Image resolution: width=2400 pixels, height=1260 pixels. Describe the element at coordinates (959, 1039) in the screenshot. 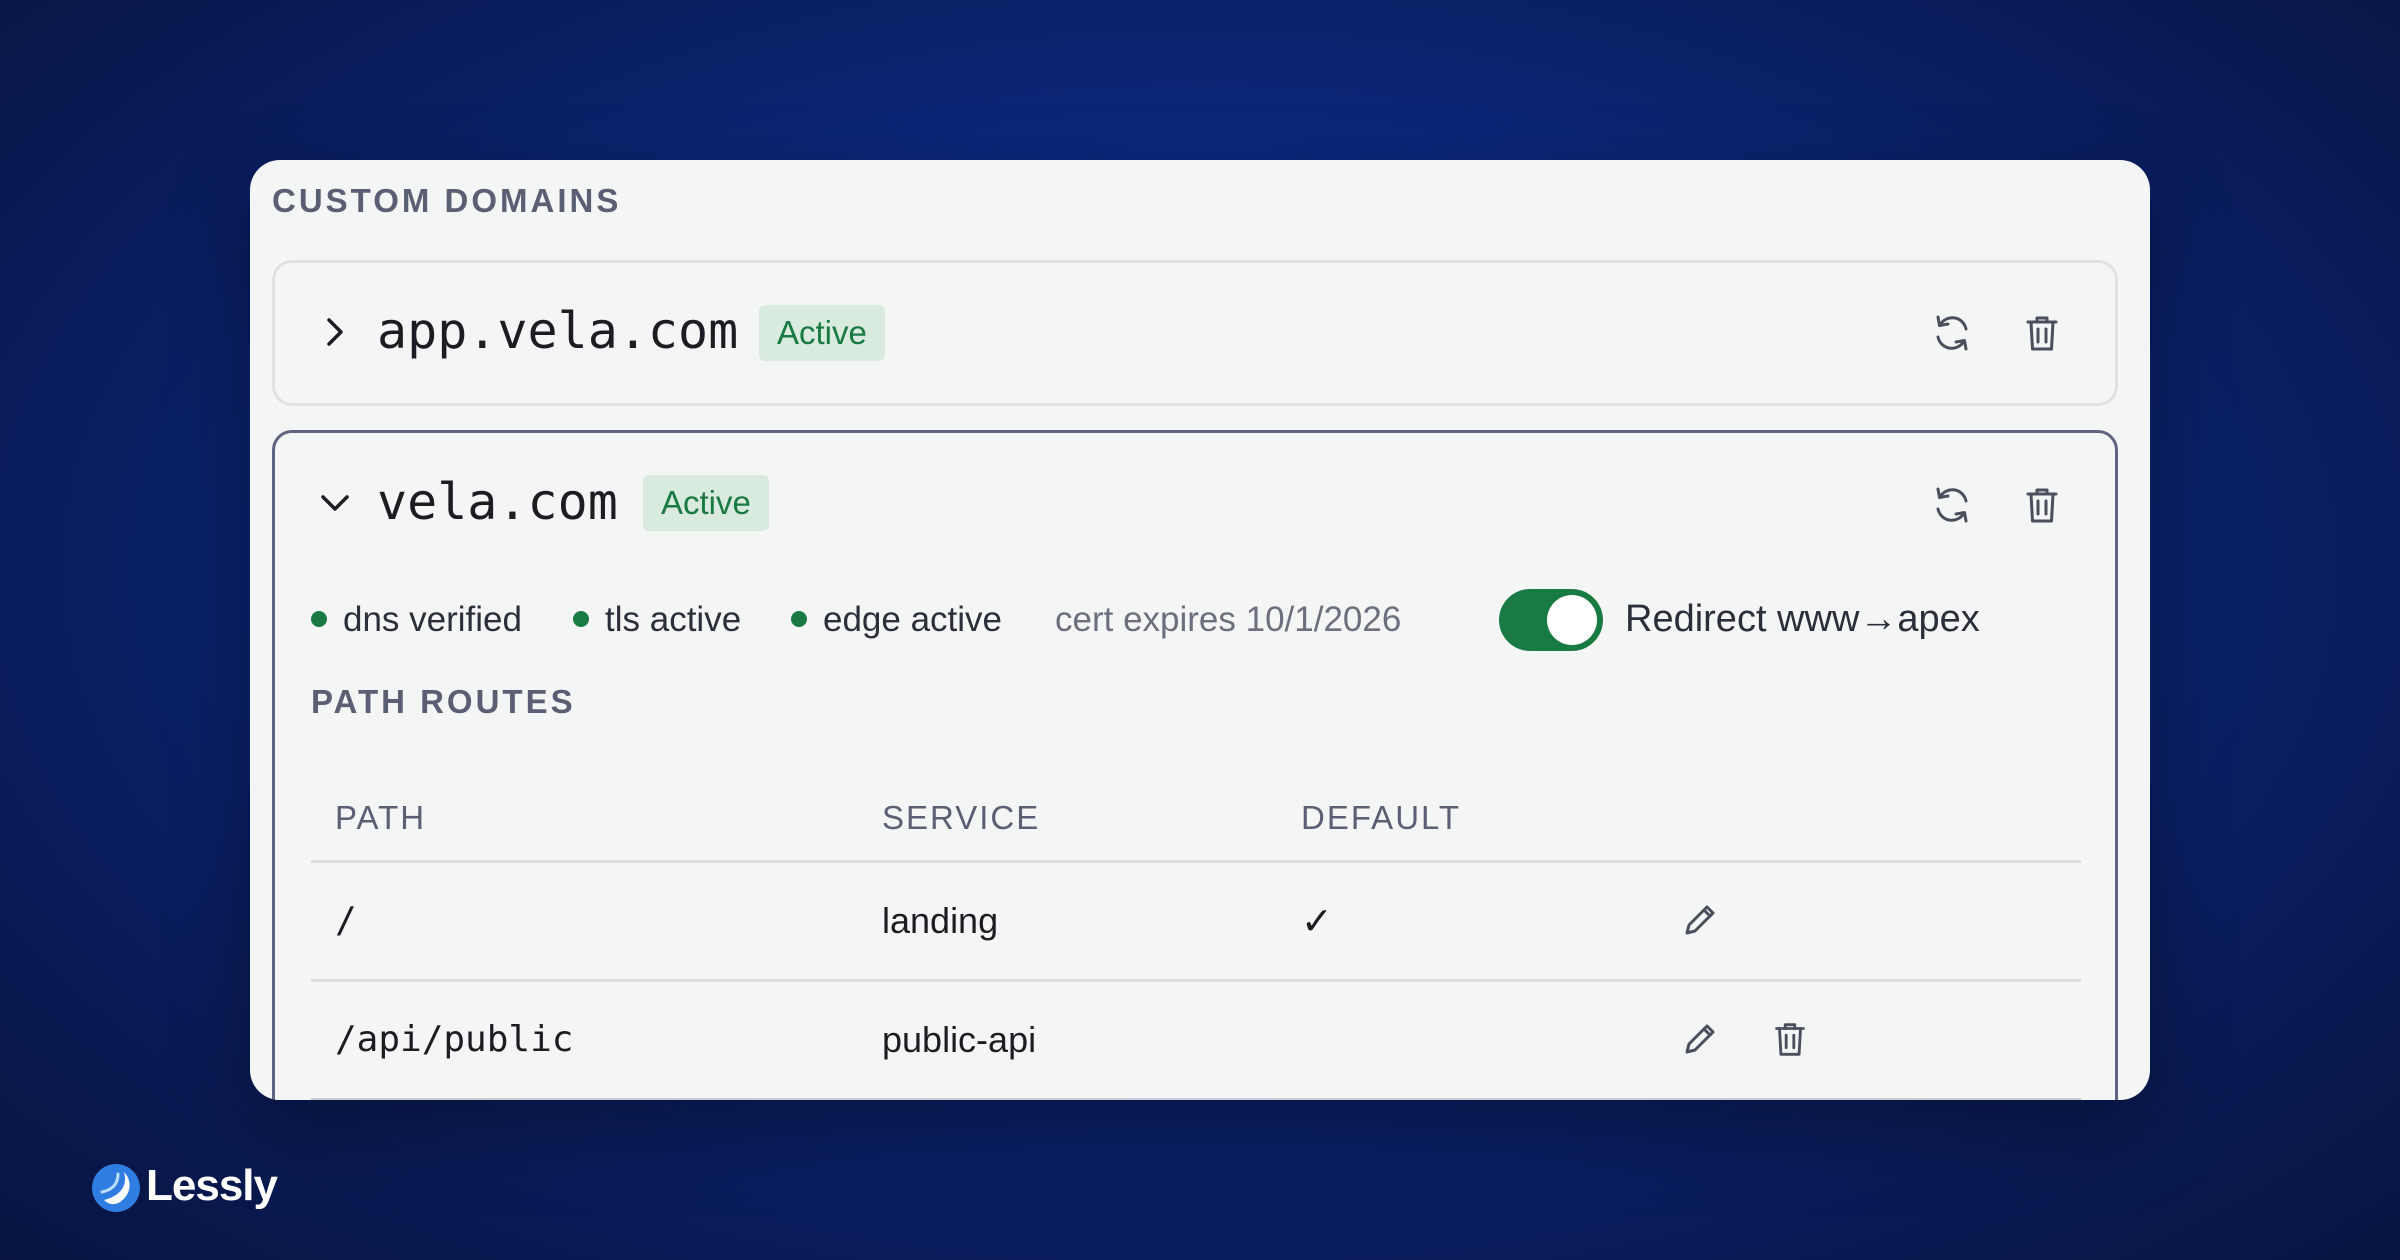

I see `route-service: public-api` at that location.